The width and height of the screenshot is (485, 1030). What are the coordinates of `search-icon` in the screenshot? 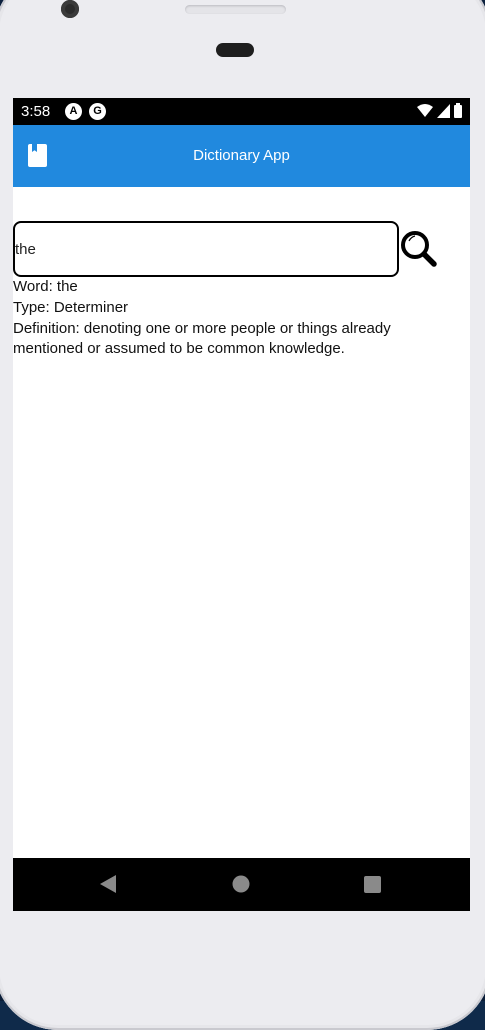 It's located at (419, 249).